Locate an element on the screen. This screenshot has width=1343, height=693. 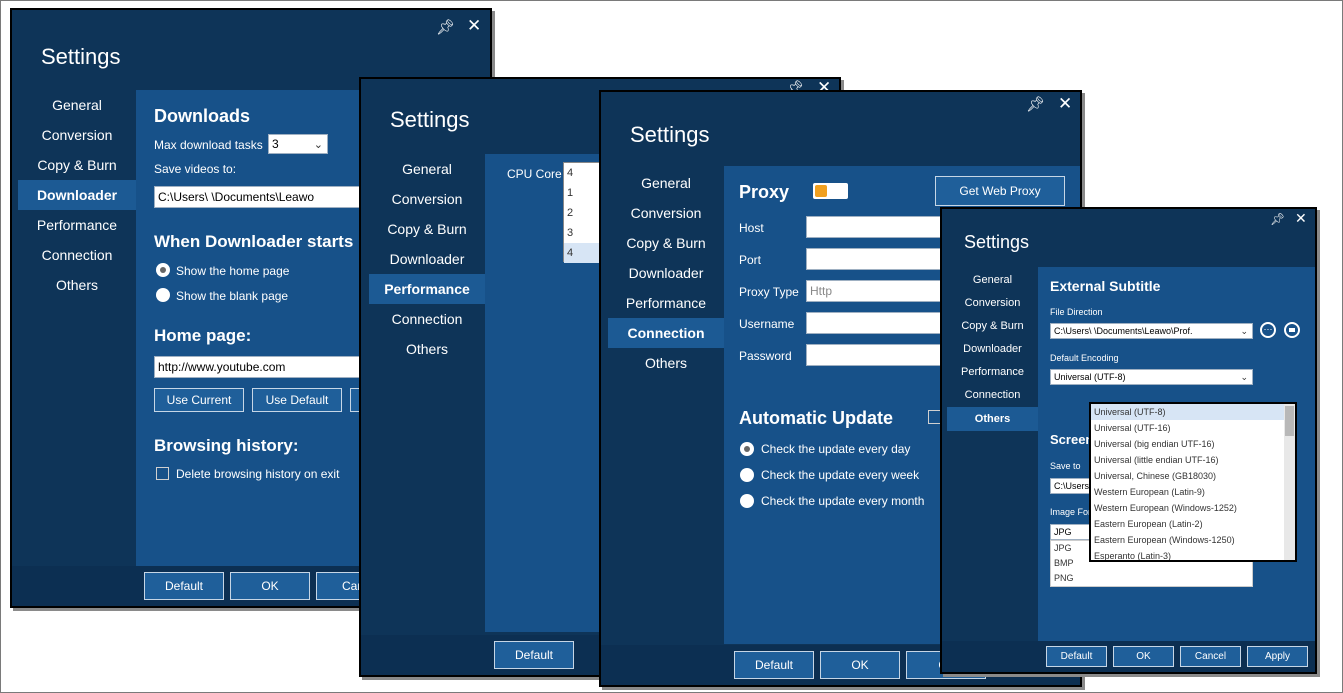
encoding-option: Universal (UTF-16) is located at coordinates (1193, 428).